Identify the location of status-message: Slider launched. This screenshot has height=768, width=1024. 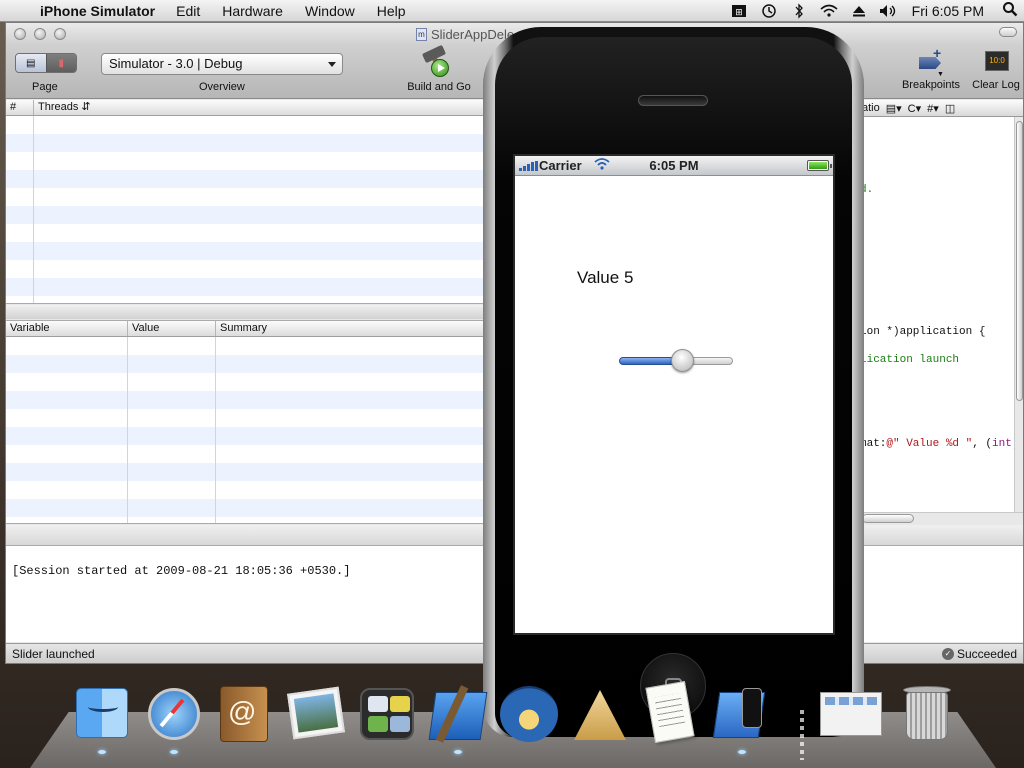
(53, 654).